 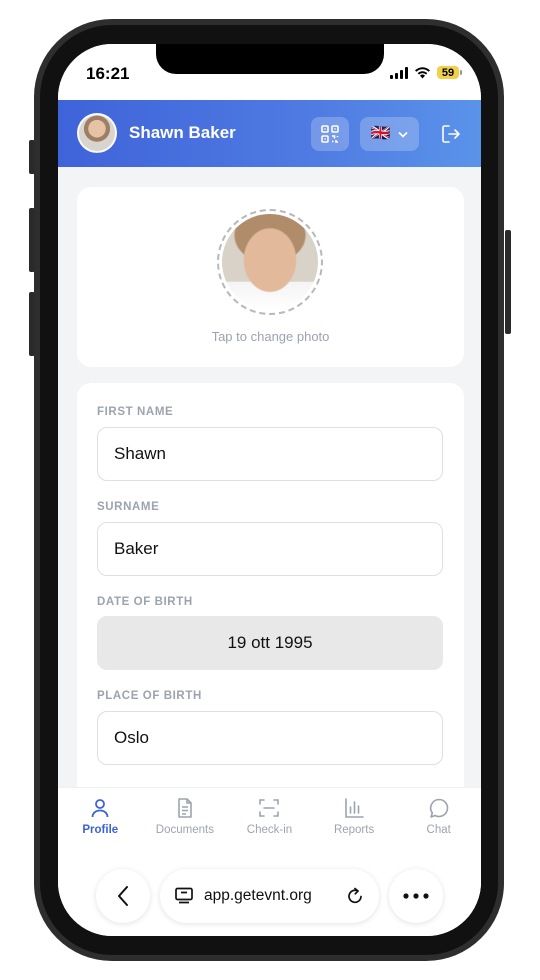 What do you see at coordinates (185, 821) in the screenshot?
I see `tab-documents: Documents` at bounding box center [185, 821].